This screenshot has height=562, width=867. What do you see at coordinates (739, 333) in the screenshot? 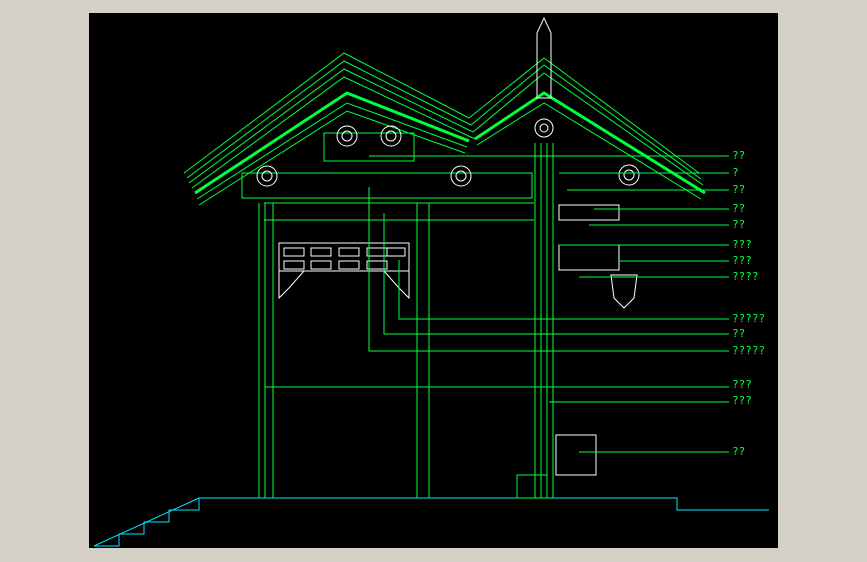
I see `callout-label-10: ??` at bounding box center [739, 333].